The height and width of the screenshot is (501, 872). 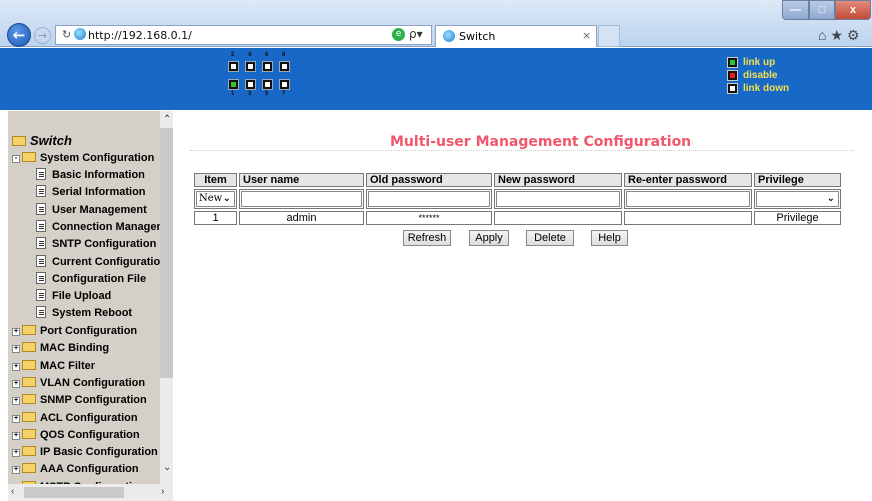 I want to click on sidebar-folder-mac-filter: + MAC Filter, so click(x=53, y=366).